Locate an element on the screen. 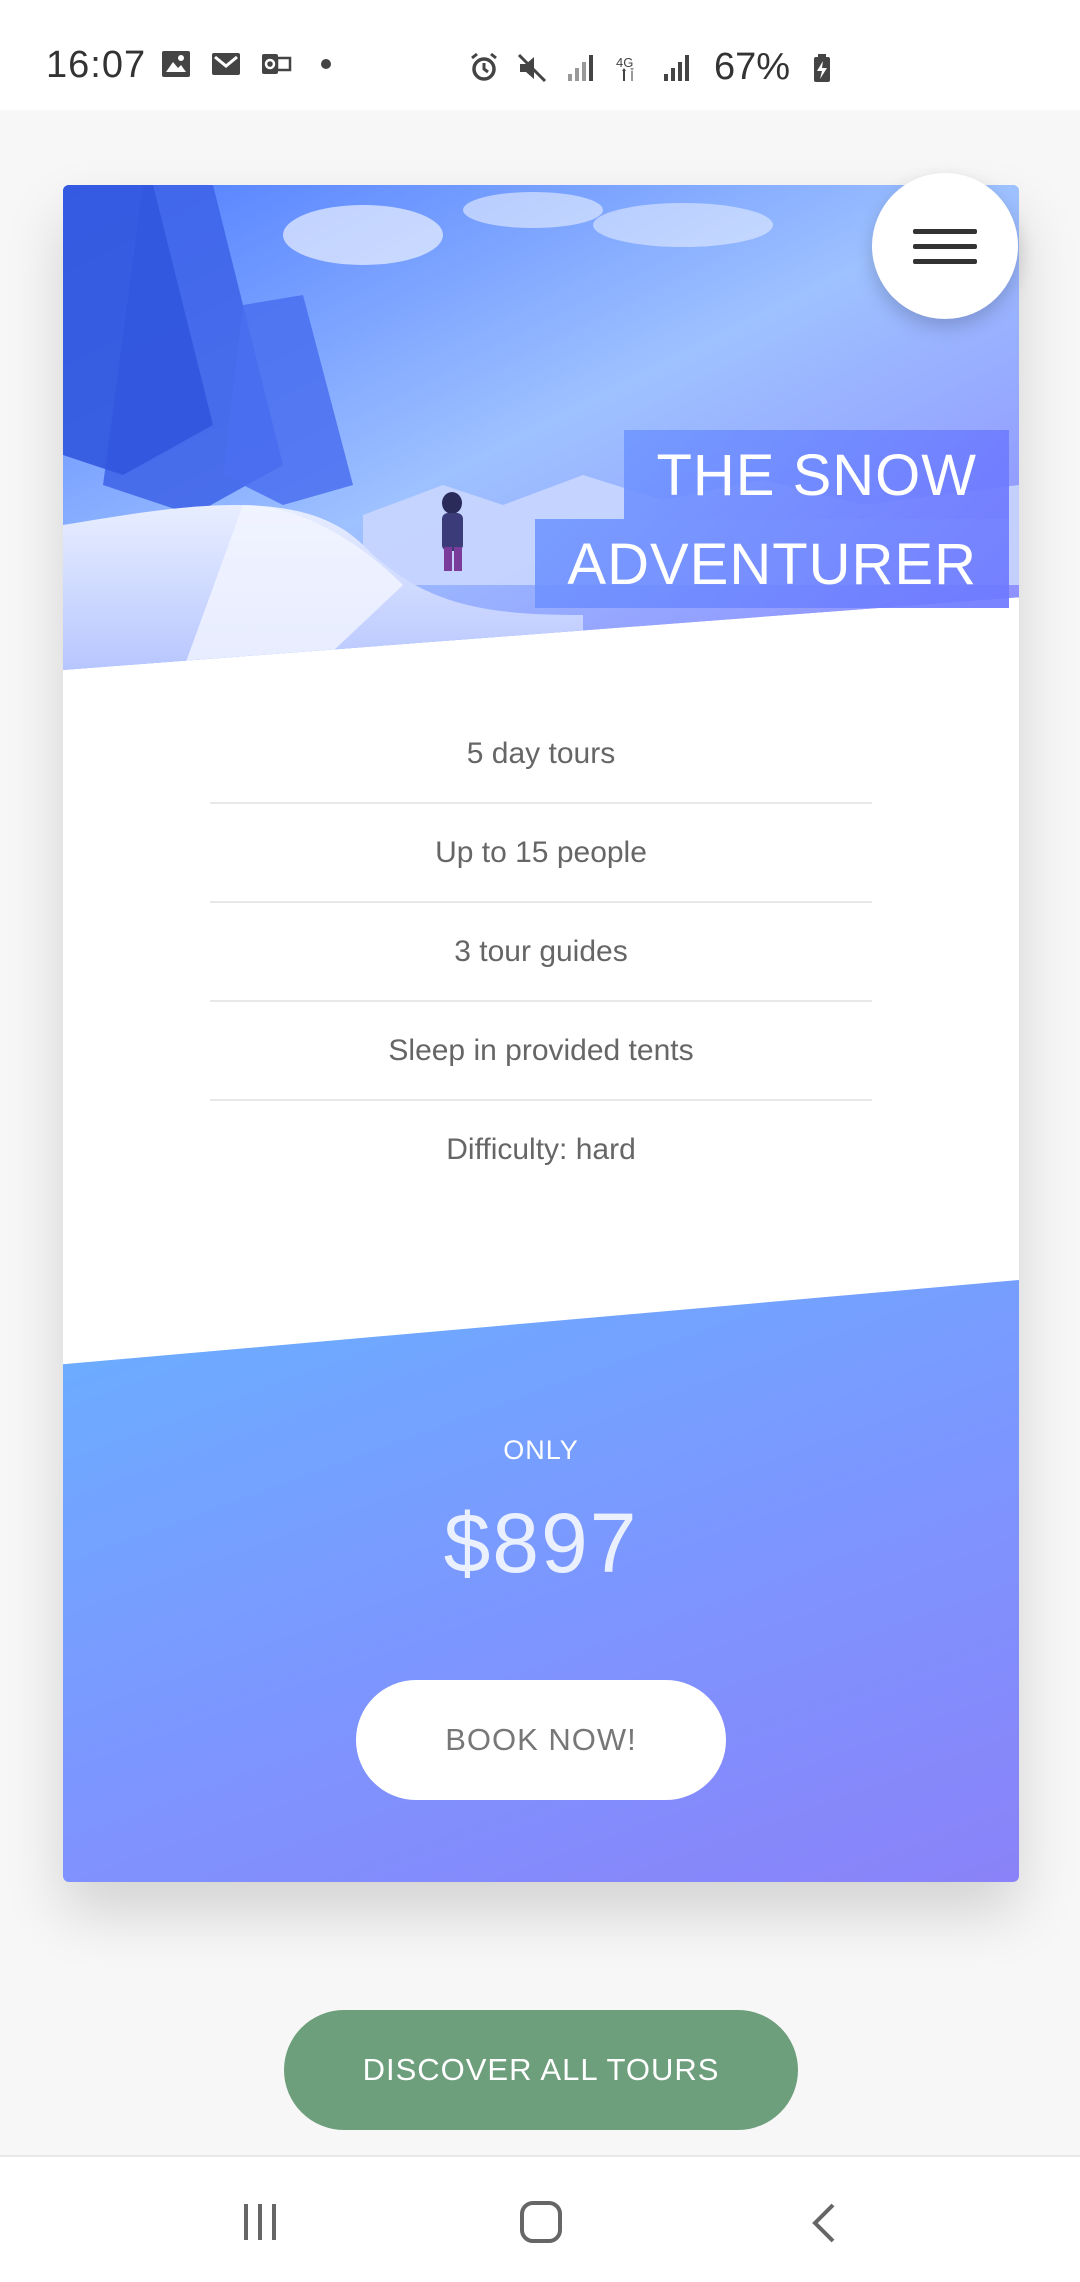  status-bar: 16:07 4G 67% is located at coordinates (540, 55).